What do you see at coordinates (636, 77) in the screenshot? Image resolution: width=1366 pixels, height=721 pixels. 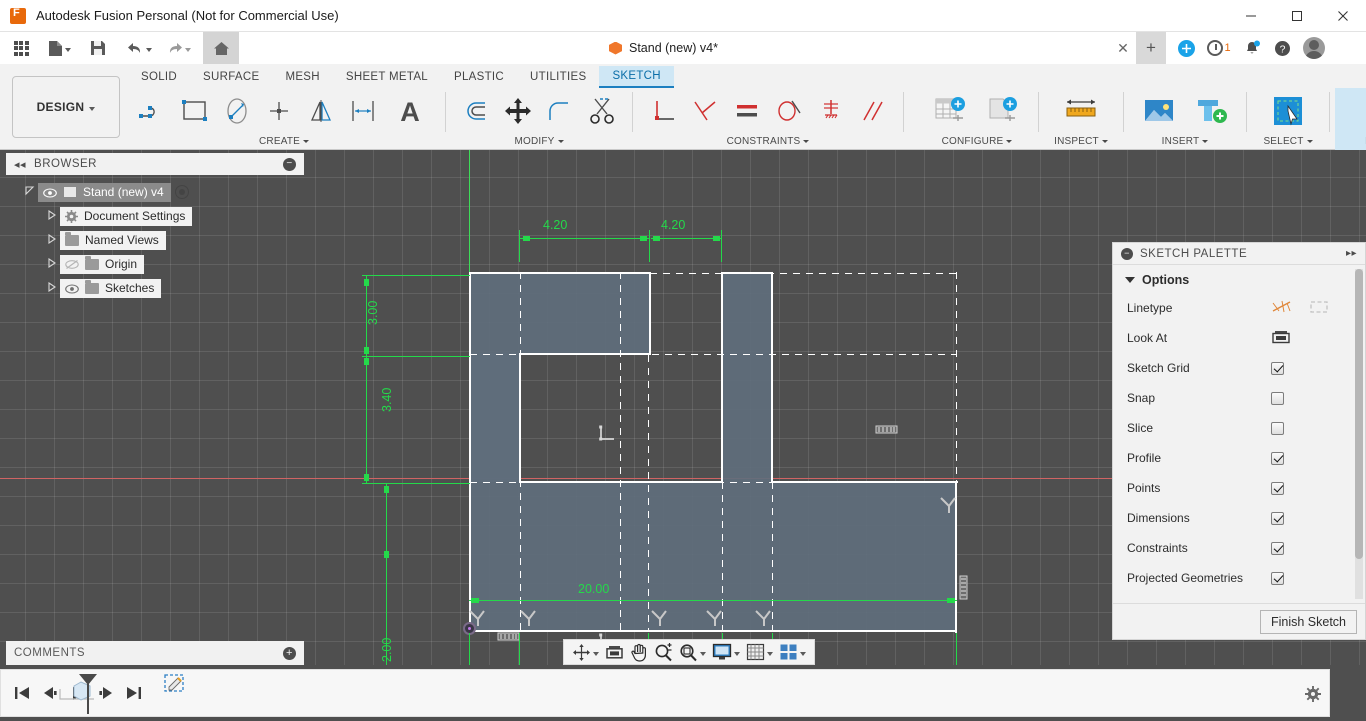 I see `tab-sketch: SKETCH` at bounding box center [636, 77].